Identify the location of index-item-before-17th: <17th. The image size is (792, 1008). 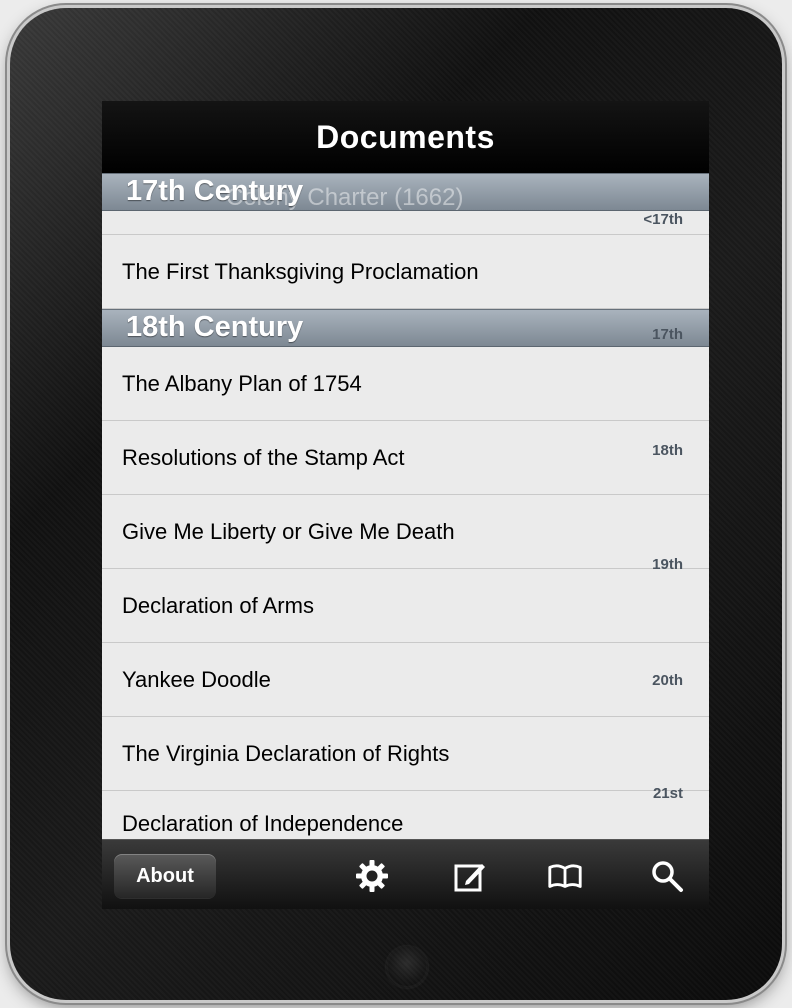
(663, 219).